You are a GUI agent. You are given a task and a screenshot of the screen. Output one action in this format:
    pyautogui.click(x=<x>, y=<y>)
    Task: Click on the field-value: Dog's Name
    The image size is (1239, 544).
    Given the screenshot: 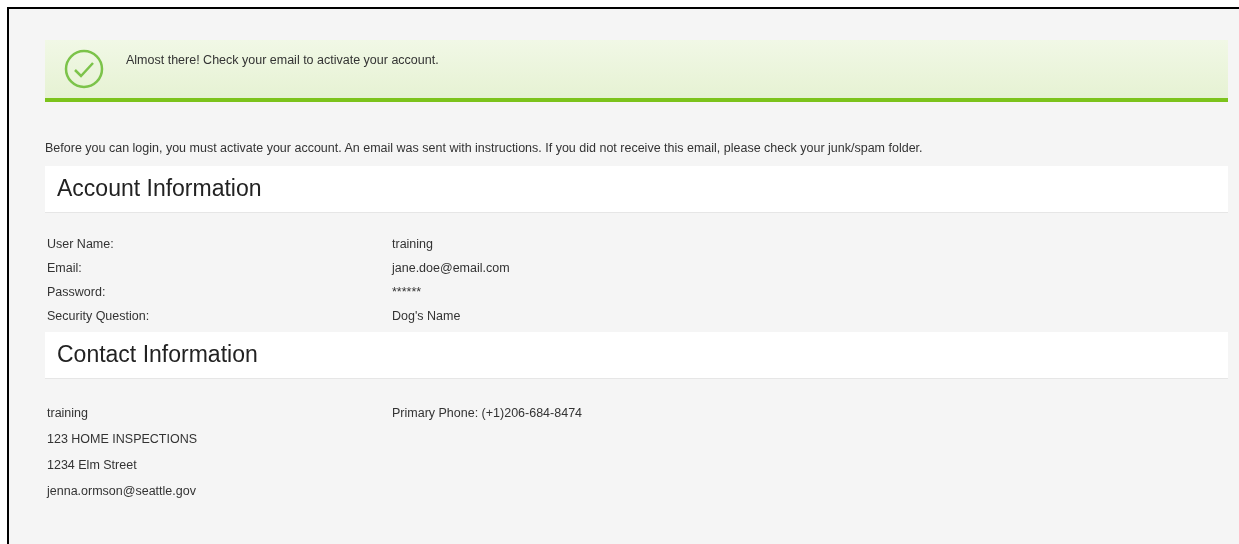 What is the action you would take?
    pyautogui.click(x=427, y=316)
    